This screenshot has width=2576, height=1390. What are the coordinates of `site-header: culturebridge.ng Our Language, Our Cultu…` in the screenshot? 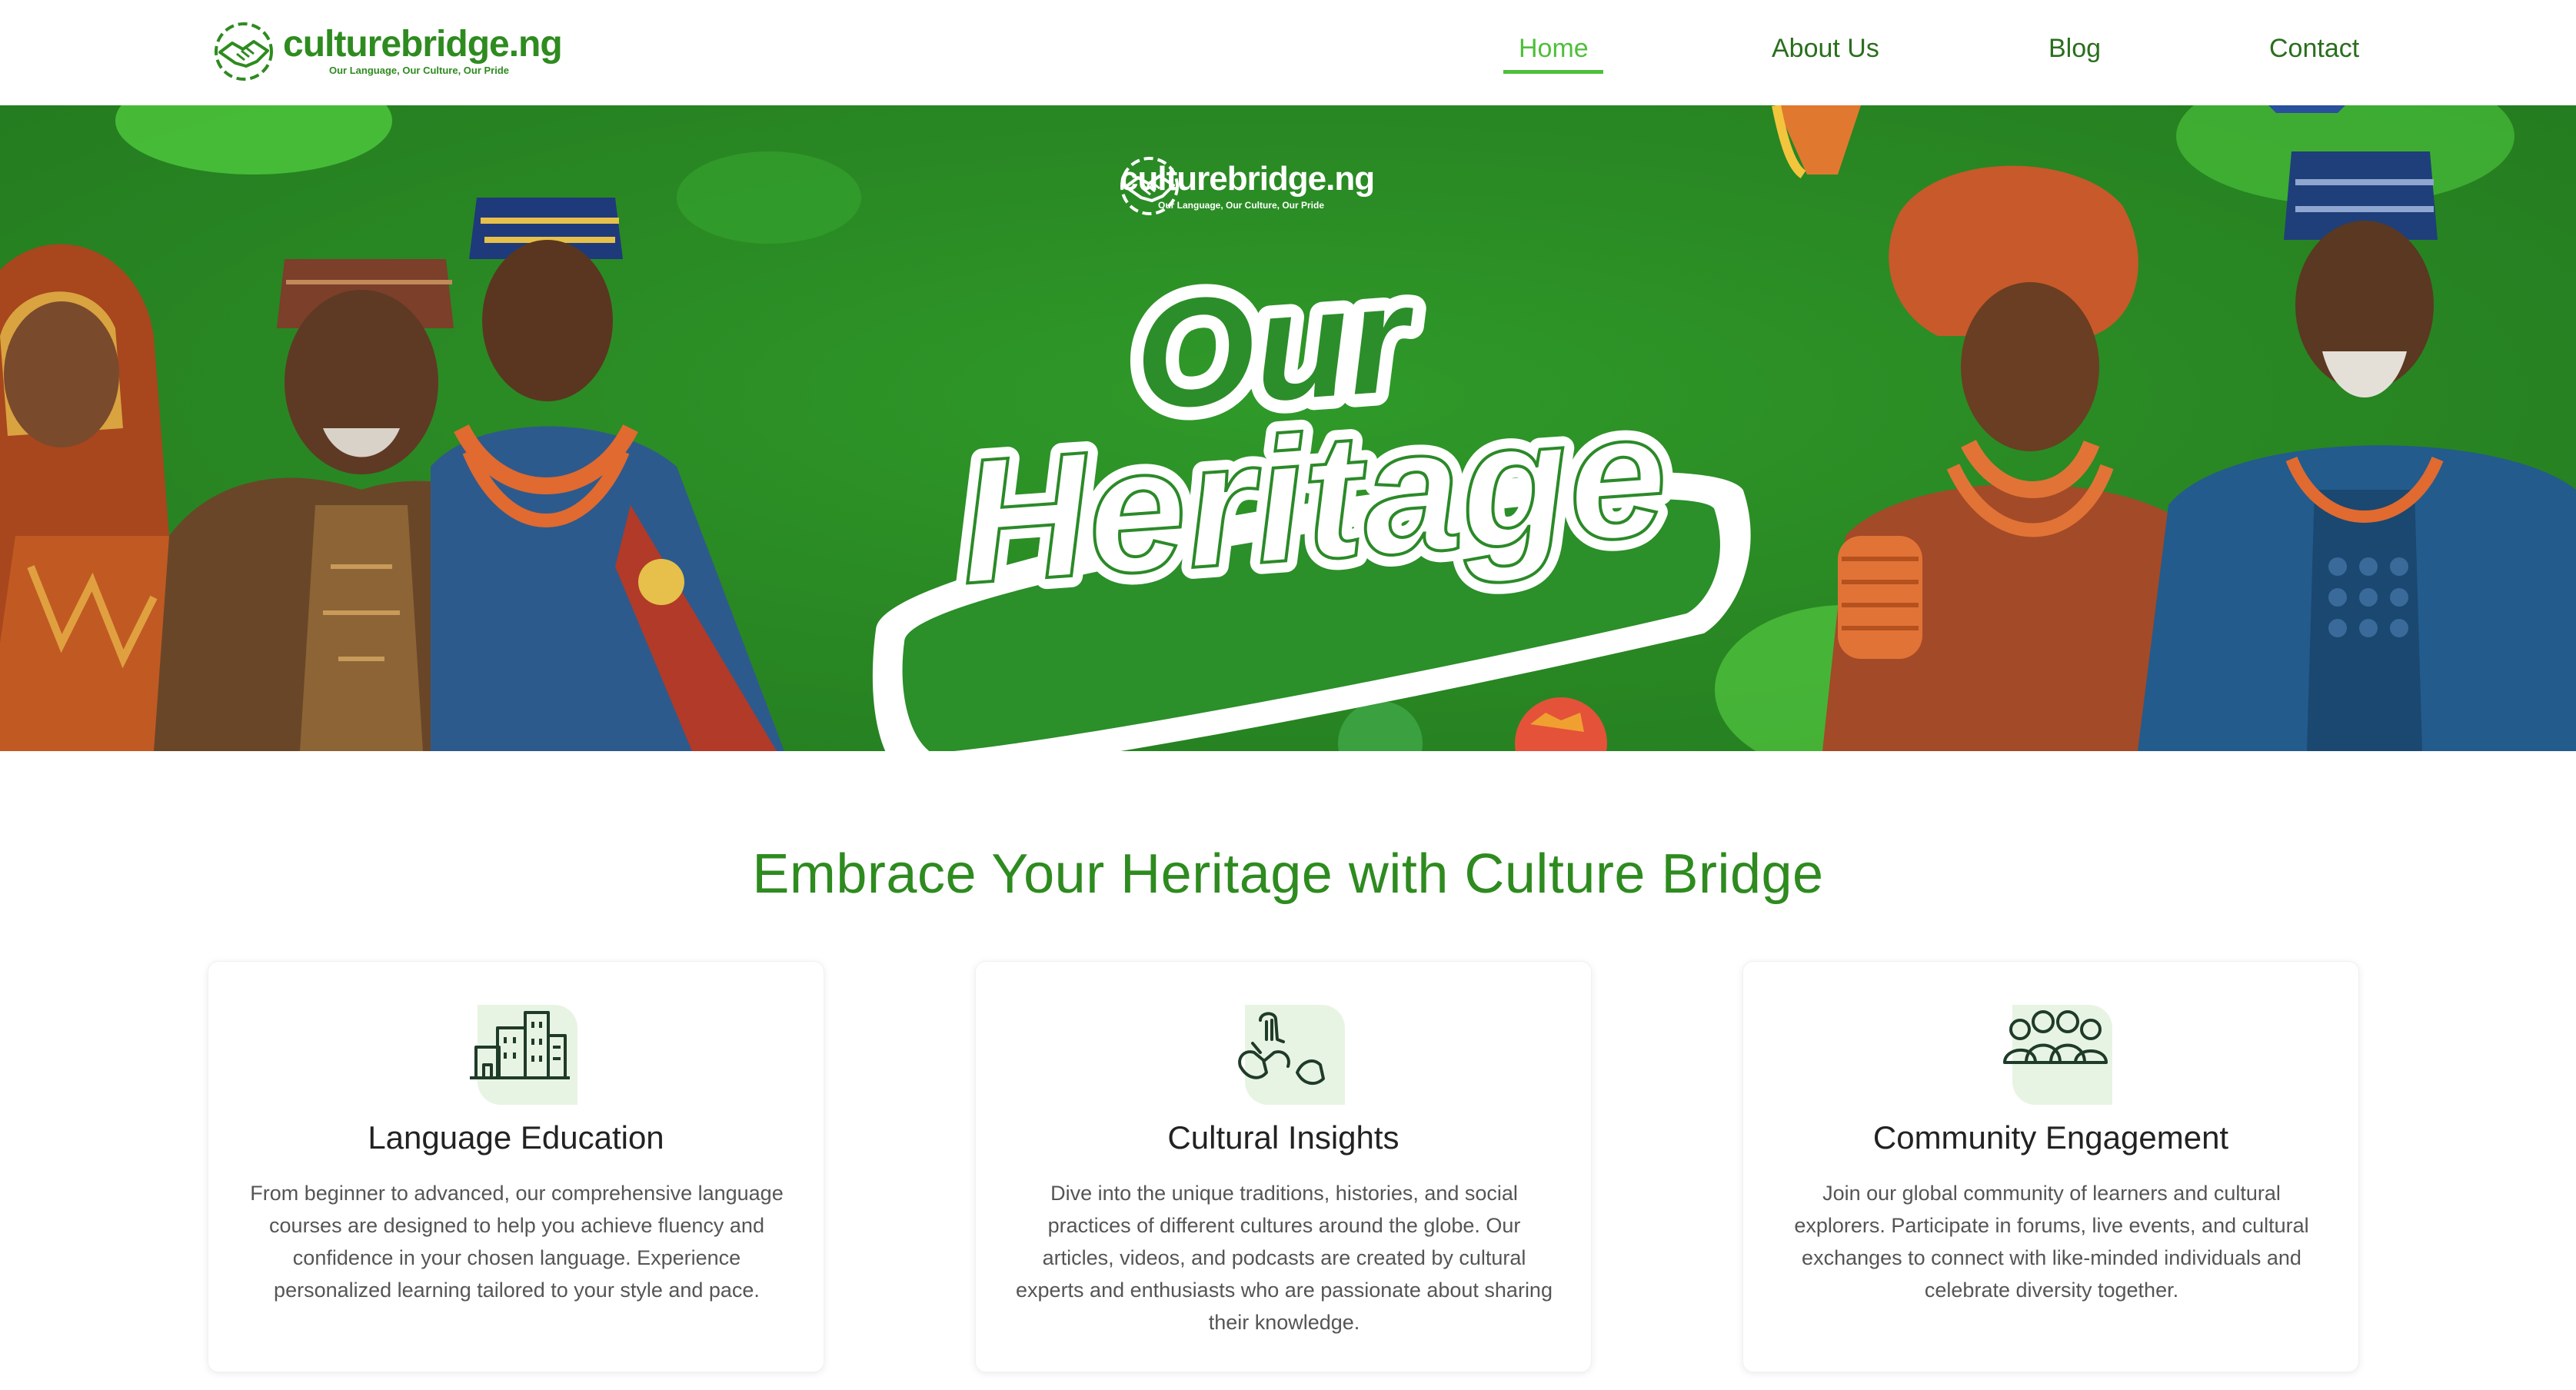 It's located at (1288, 52).